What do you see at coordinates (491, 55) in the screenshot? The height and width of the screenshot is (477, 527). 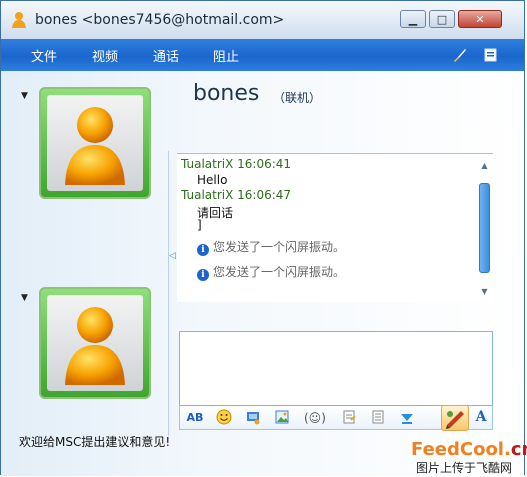 I see `window-icon` at bounding box center [491, 55].